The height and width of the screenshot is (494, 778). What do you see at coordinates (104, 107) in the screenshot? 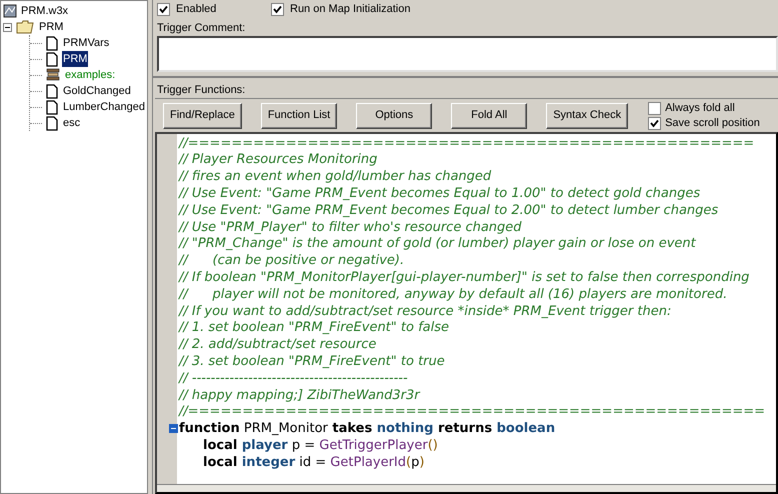
I see `tree-item: LumberChanged` at bounding box center [104, 107].